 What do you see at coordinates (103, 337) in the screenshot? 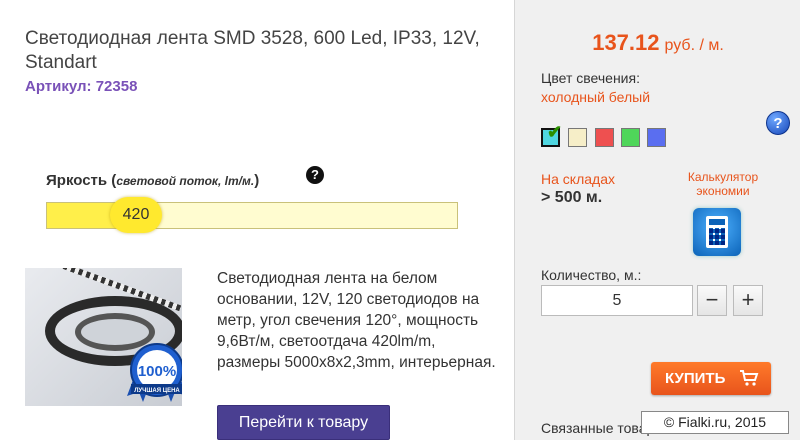
I see `product-image: 100% ЛУЧШАЯ ЦЕНА` at bounding box center [103, 337].